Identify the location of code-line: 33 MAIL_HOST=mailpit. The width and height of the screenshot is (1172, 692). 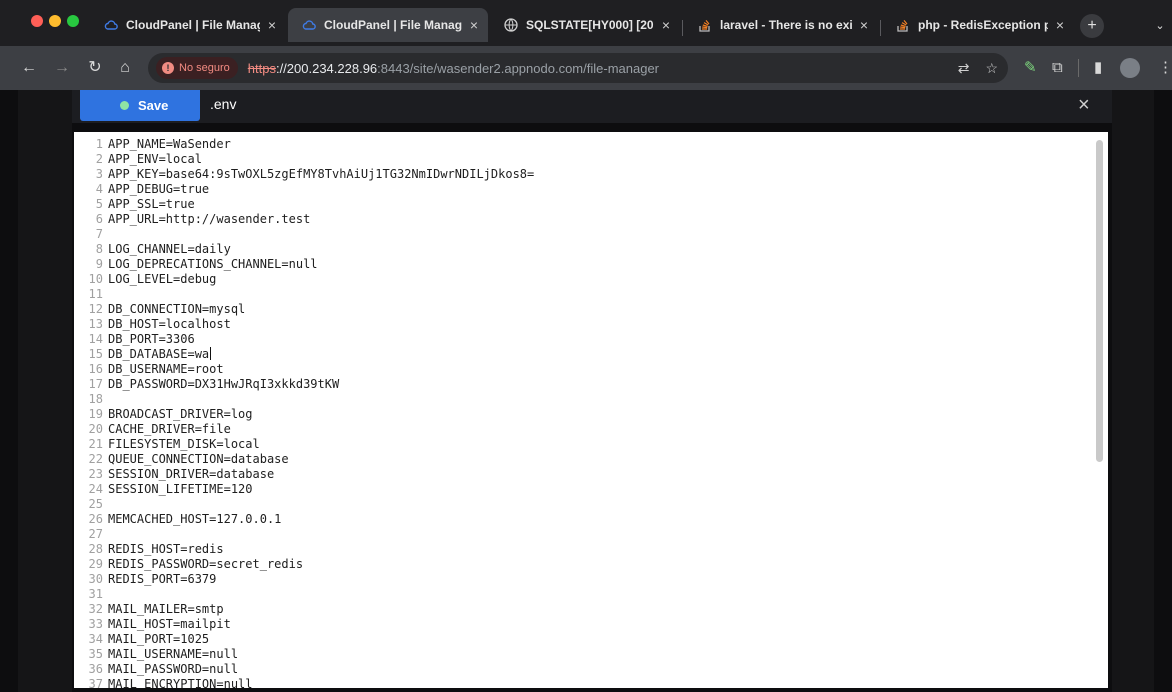
(584, 624).